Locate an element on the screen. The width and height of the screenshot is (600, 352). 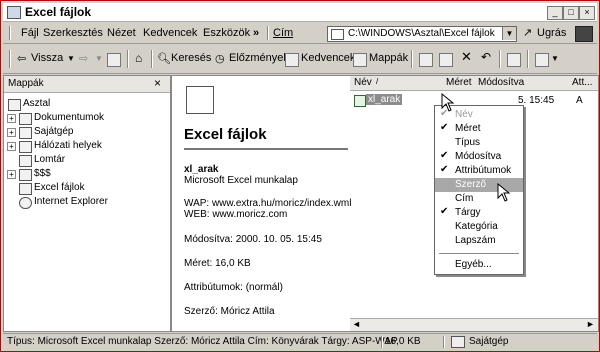
back-dropdown-icon: ▼ is located at coordinates (71, 58).